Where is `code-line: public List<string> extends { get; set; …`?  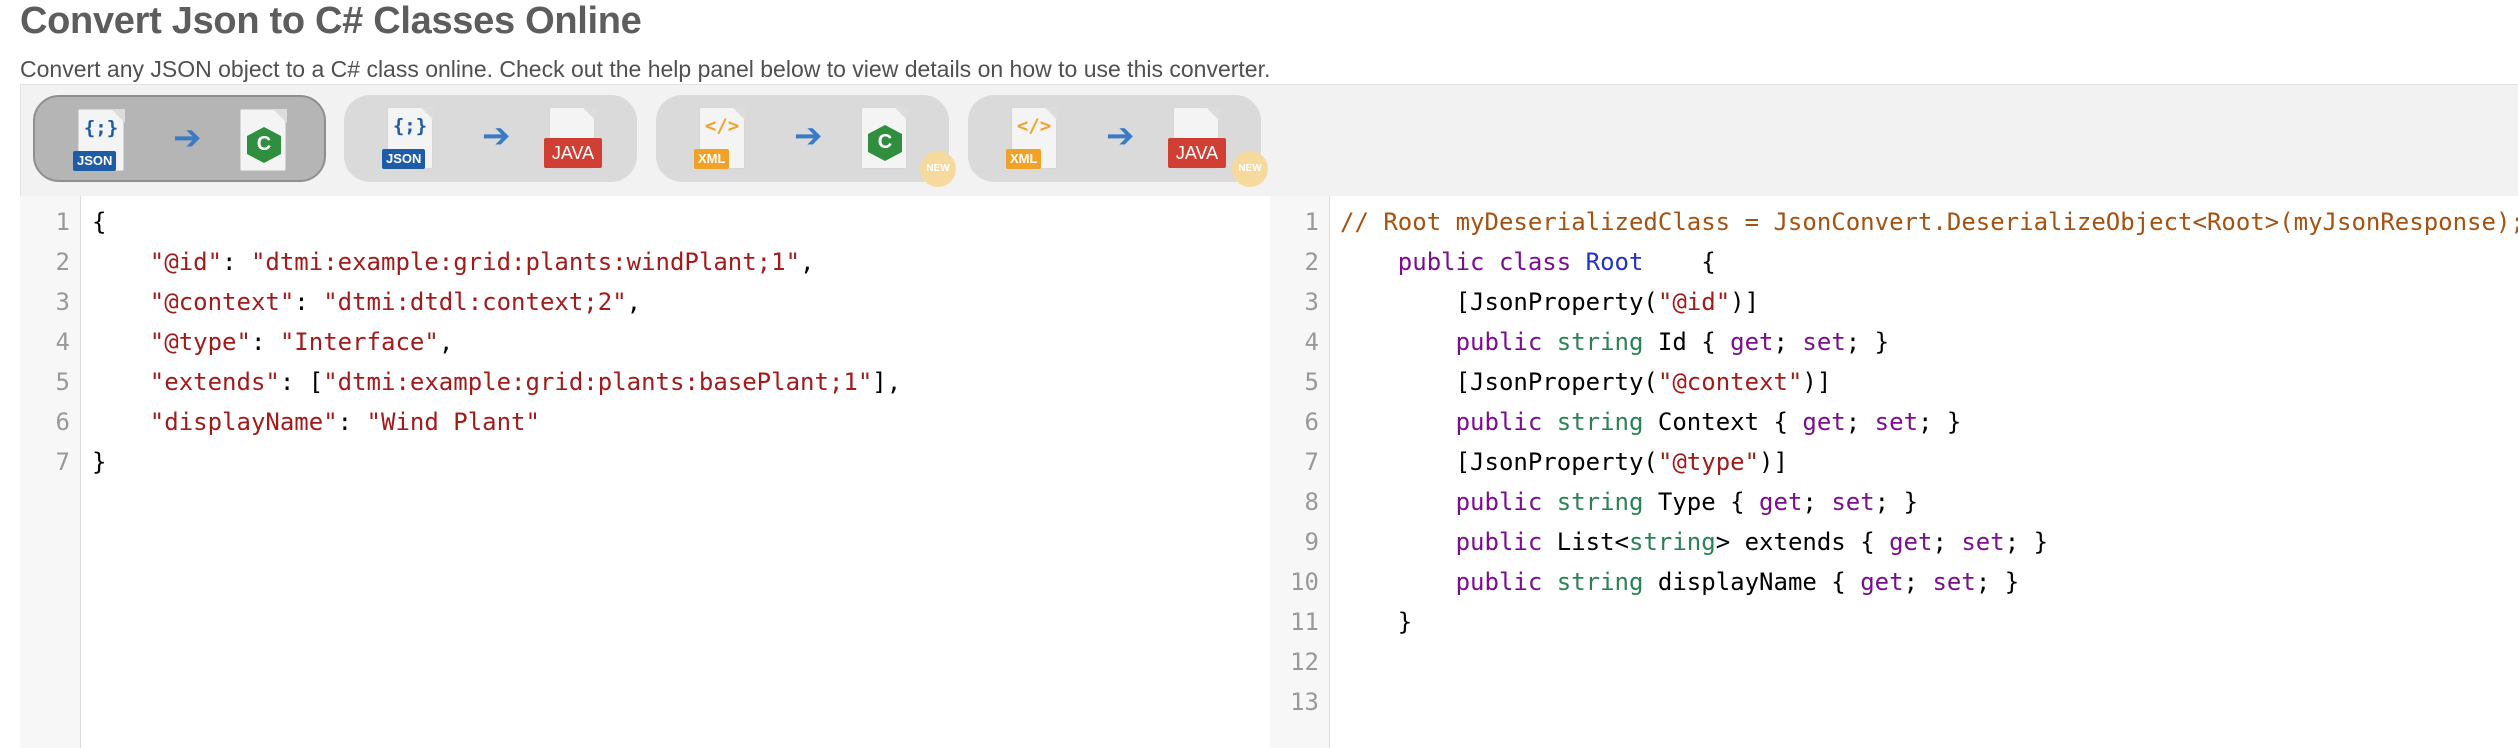 code-line: public List<string> extends { get; set; … is located at coordinates (1694, 542).